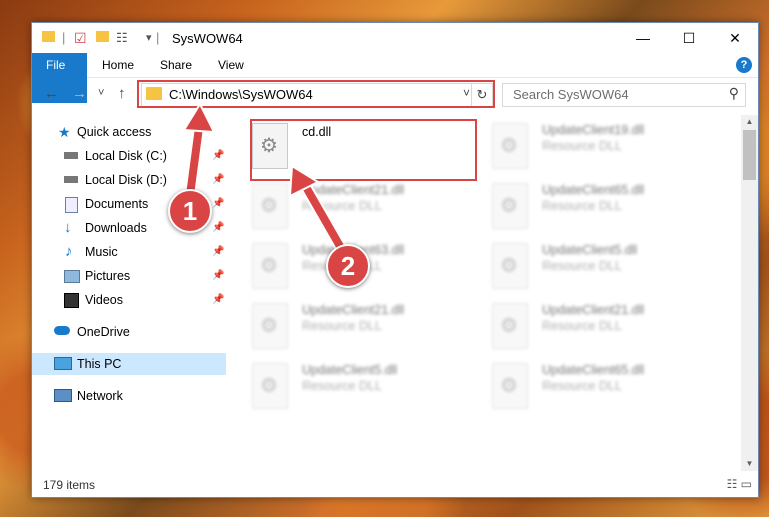 This screenshot has height=517, width=769. I want to click on sidebar-item-label: This PC, so click(99, 364).